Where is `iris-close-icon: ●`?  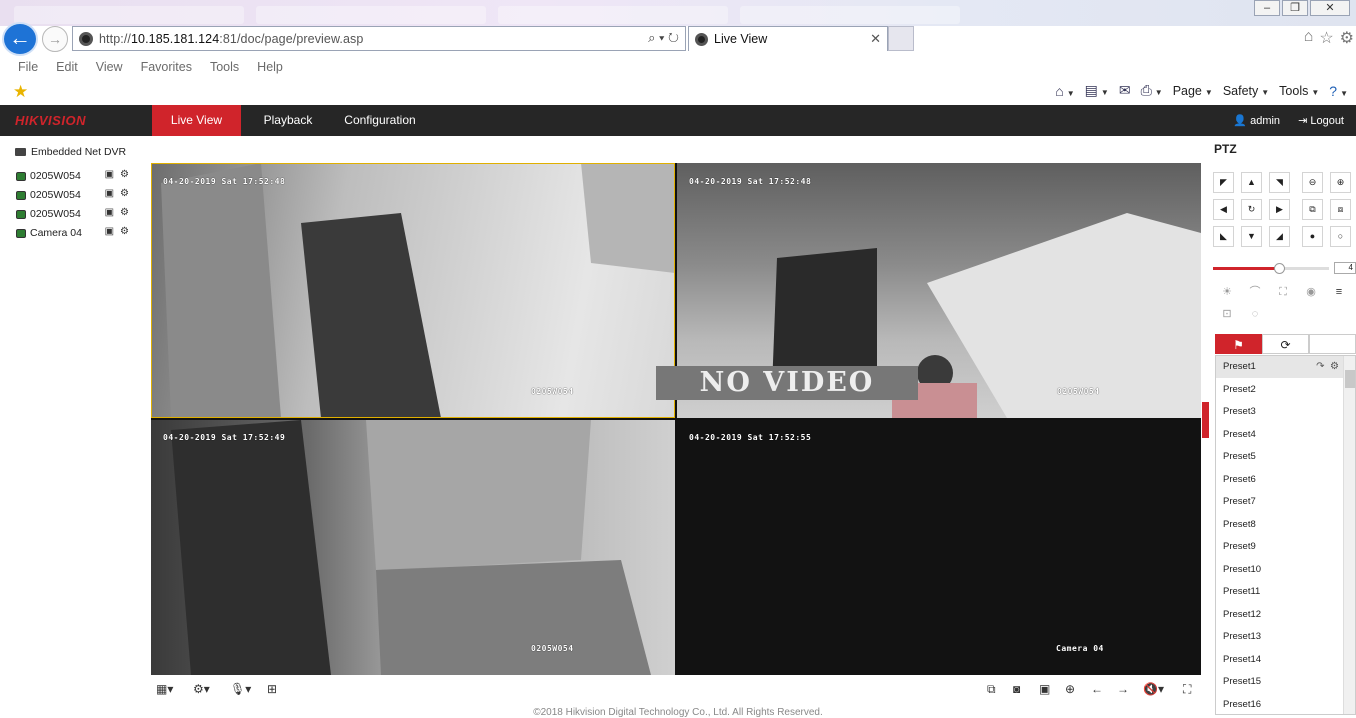 iris-close-icon: ● is located at coordinates (1312, 236).